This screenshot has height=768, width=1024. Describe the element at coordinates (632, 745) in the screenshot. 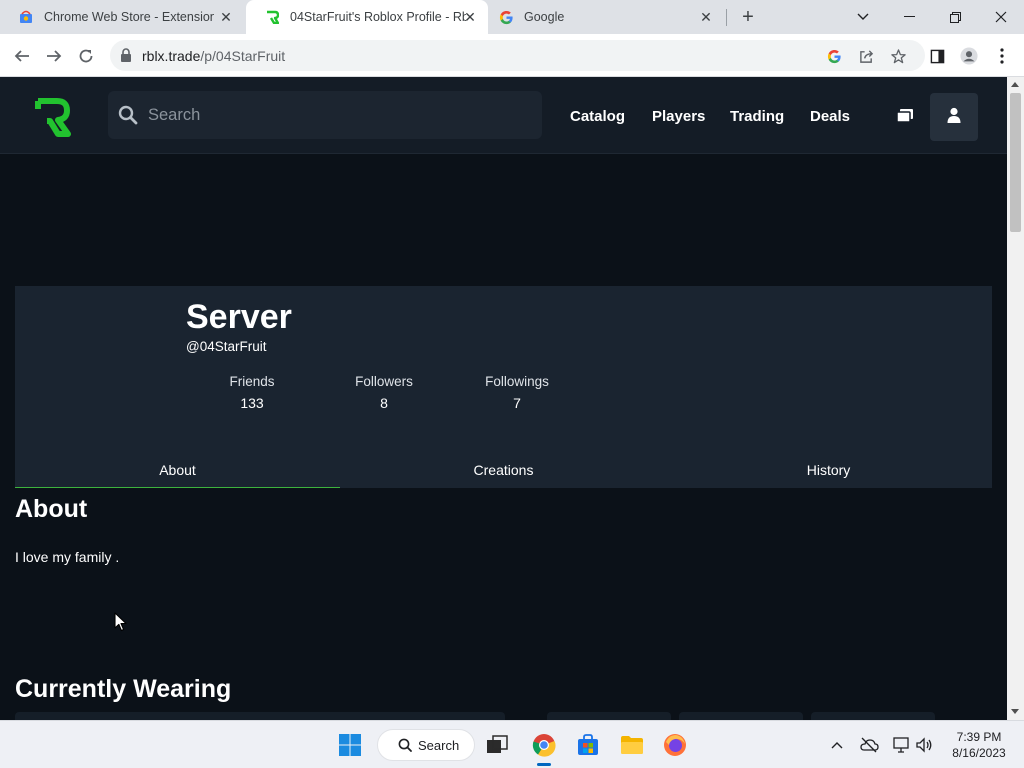

I see `file-explorer-icon` at that location.